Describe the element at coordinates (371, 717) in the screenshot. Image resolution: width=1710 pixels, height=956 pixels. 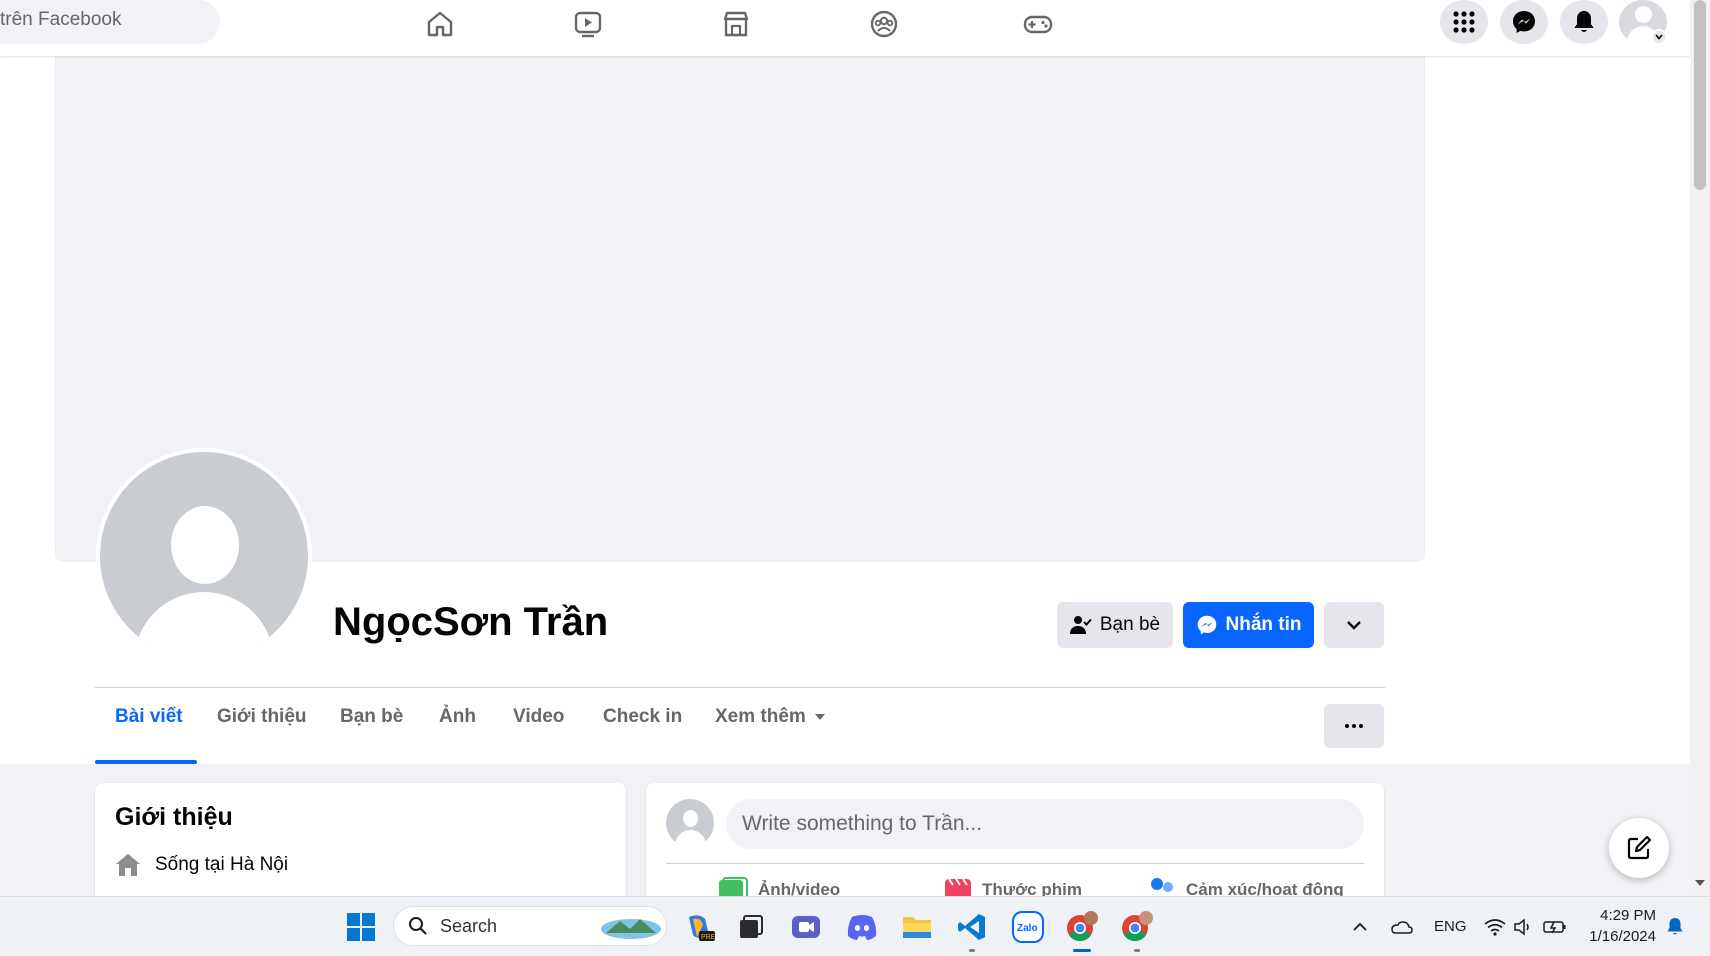
I see `tab-friends: Bạn bè` at that location.